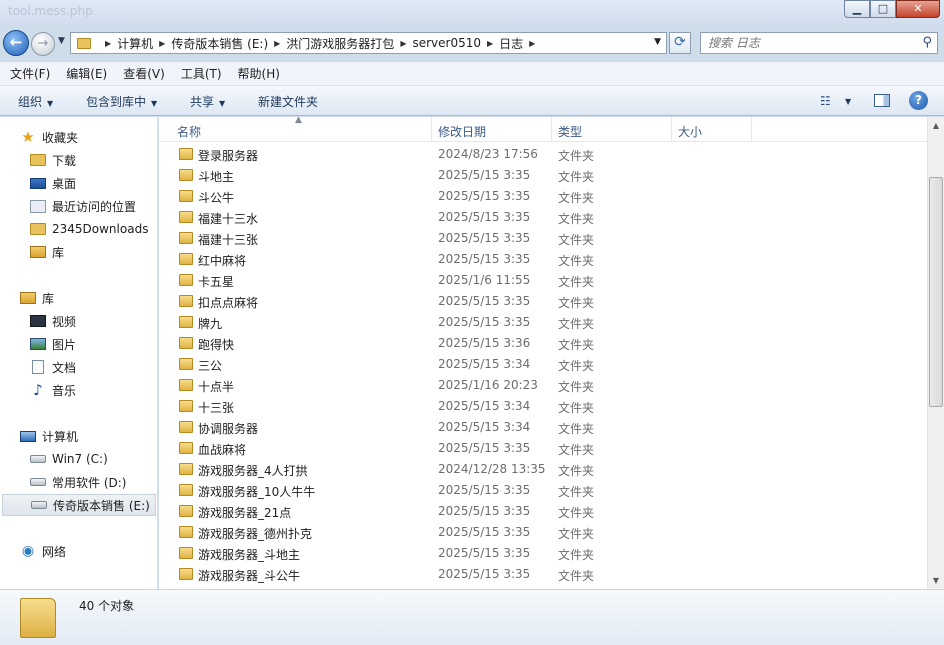 The image size is (944, 645). What do you see at coordinates (543, 343) in the screenshot?
I see `table-row: 跑得快 2025/5/15 3:36 文件夹` at bounding box center [543, 343].